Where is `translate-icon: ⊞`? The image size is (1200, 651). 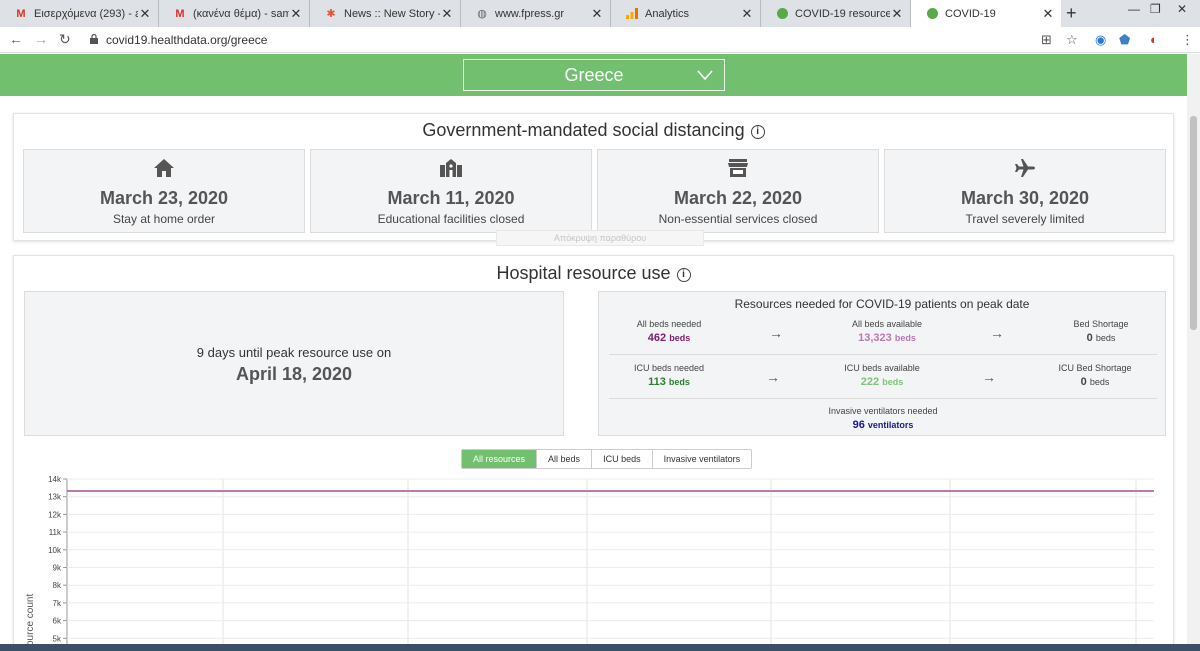
translate-icon: ⊞ is located at coordinates (1046, 40).